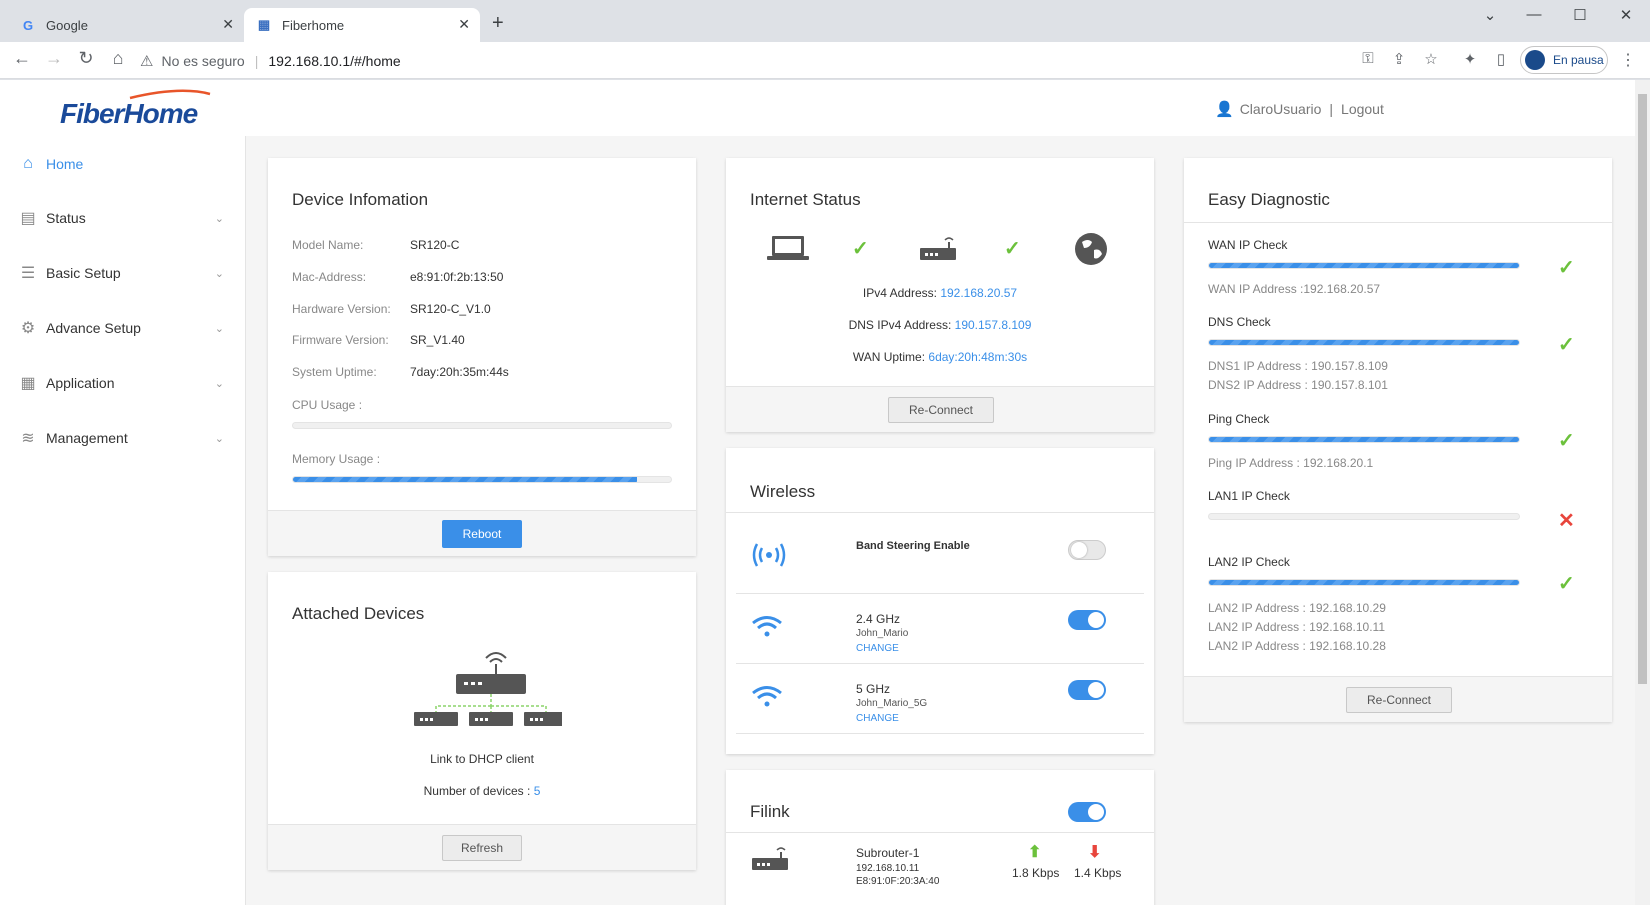  What do you see at coordinates (1534, 14) in the screenshot?
I see `minimize-button: —` at bounding box center [1534, 14].